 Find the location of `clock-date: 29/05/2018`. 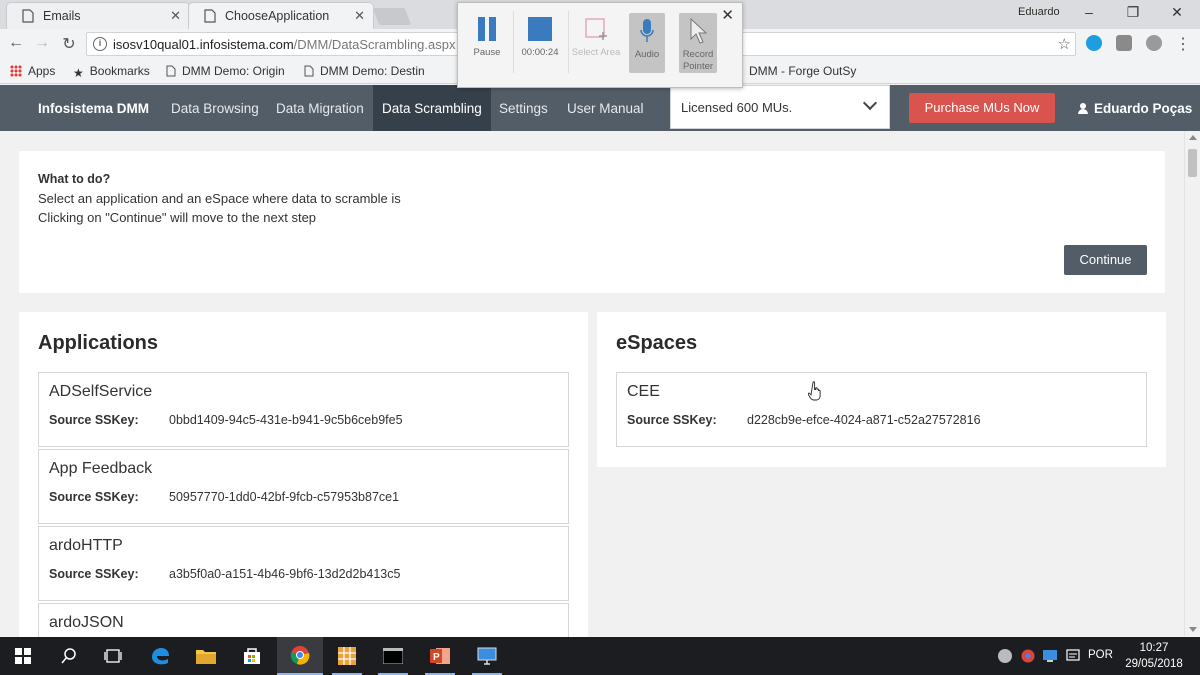

clock-date: 29/05/2018 is located at coordinates (1154, 664).